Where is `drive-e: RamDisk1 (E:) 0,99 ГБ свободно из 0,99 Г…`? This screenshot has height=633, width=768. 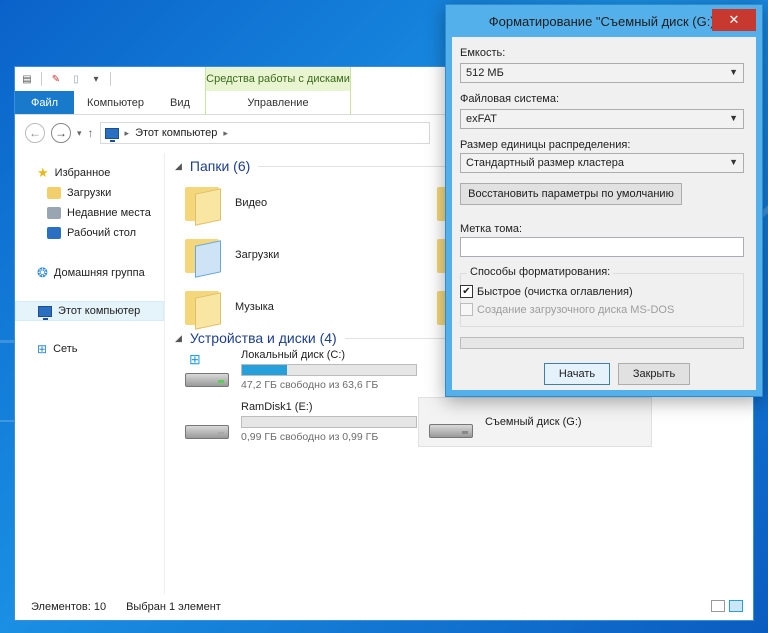 drive-e: RamDisk1 (E:) 0,99 ГБ свободно из 0,99 Г… is located at coordinates (301, 422).